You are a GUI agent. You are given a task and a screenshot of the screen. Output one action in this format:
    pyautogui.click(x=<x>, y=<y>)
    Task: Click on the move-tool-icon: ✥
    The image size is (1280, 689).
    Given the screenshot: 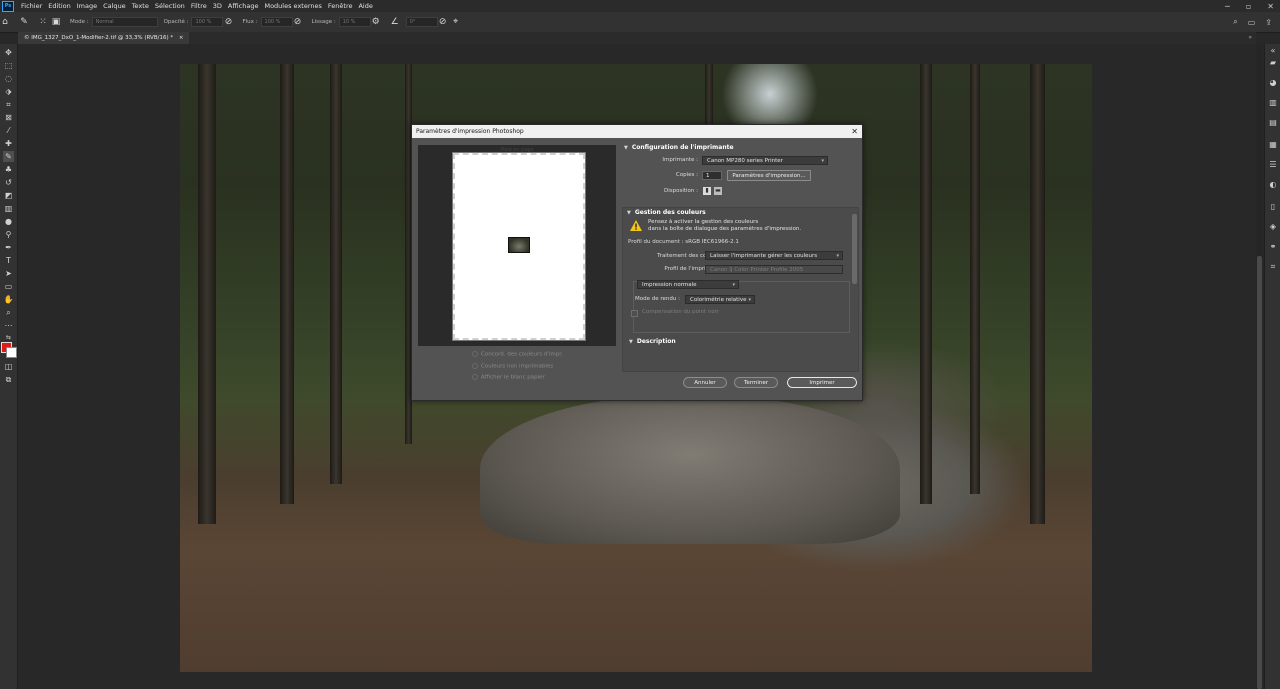 What is the action you would take?
    pyautogui.click(x=8, y=52)
    